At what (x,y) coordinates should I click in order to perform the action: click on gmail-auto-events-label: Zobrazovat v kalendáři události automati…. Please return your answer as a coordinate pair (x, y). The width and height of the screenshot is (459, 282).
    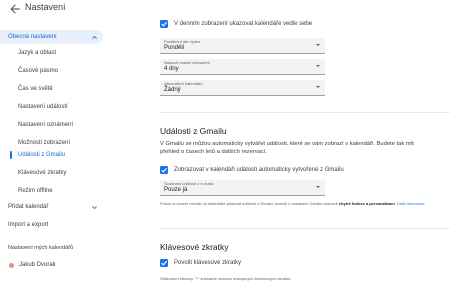
    Looking at the image, I should click on (259, 170).